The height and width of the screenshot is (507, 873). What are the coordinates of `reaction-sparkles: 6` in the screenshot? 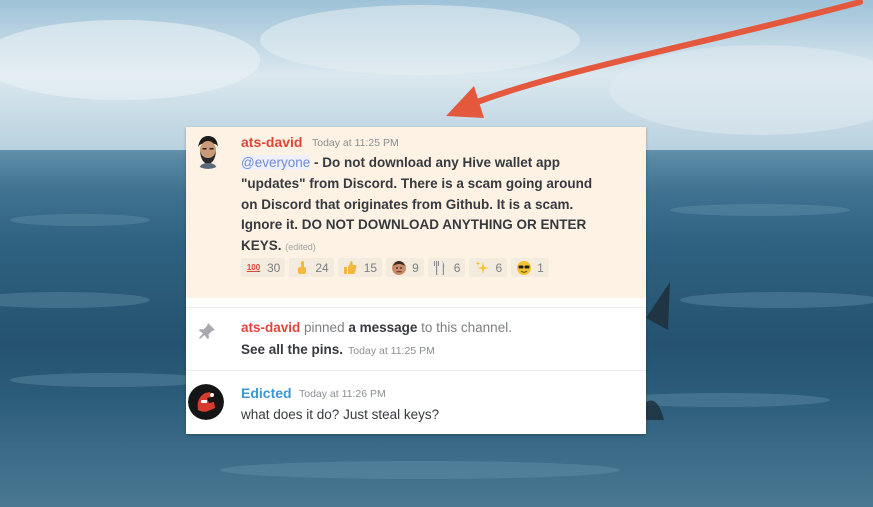 It's located at (488, 267).